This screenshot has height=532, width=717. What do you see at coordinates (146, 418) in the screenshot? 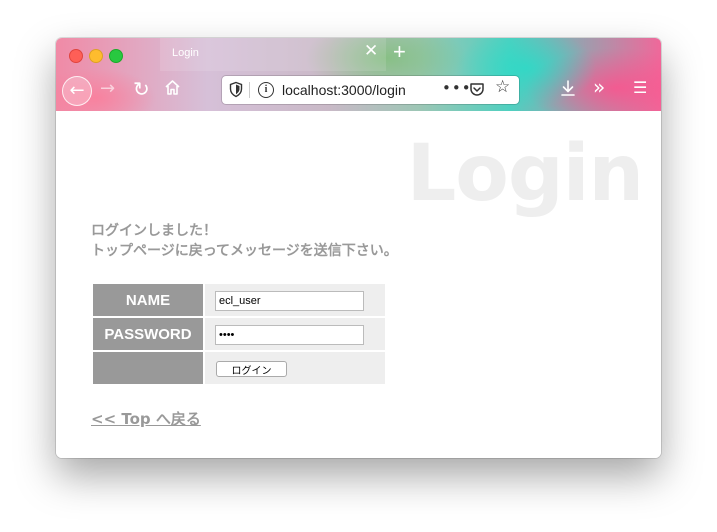
I see `back-to-top-link: << Top へ戻る` at bounding box center [146, 418].